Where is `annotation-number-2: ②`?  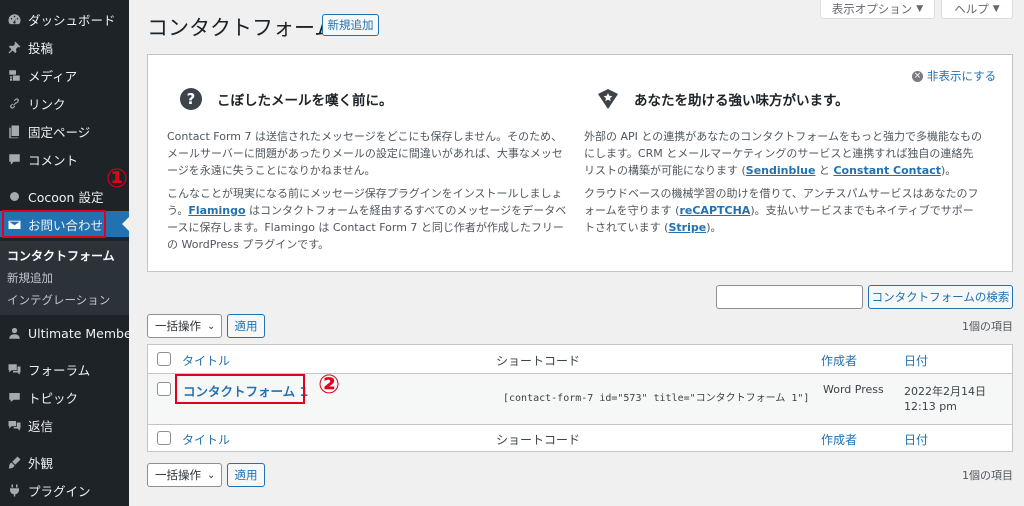 annotation-number-2: ② is located at coordinates (329, 385).